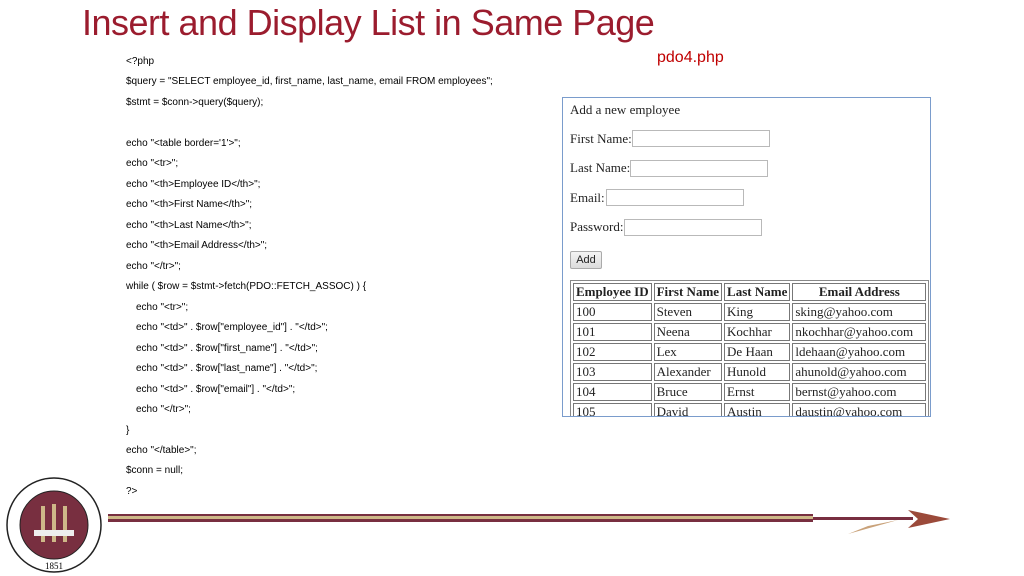 Image resolution: width=1024 pixels, height=576 pixels. Describe the element at coordinates (597, 226) in the screenshot. I see `password-label: Password:` at that location.